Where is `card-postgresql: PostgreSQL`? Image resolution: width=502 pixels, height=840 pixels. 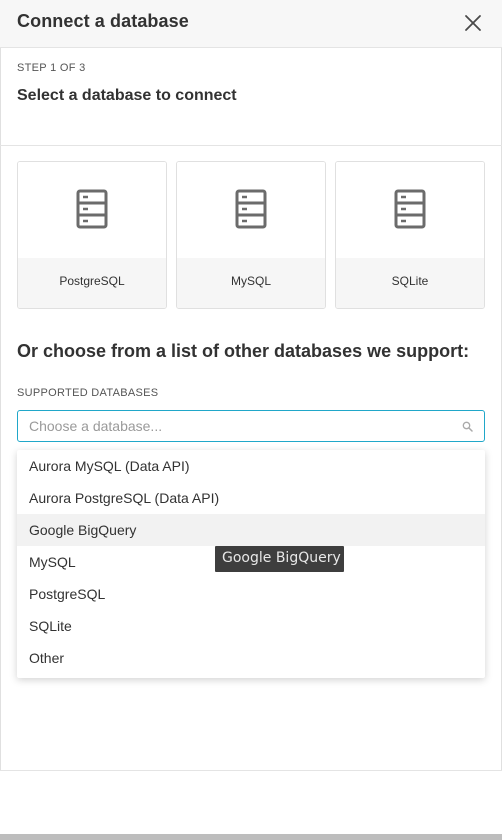
card-postgresql: PostgreSQL is located at coordinates (92, 235).